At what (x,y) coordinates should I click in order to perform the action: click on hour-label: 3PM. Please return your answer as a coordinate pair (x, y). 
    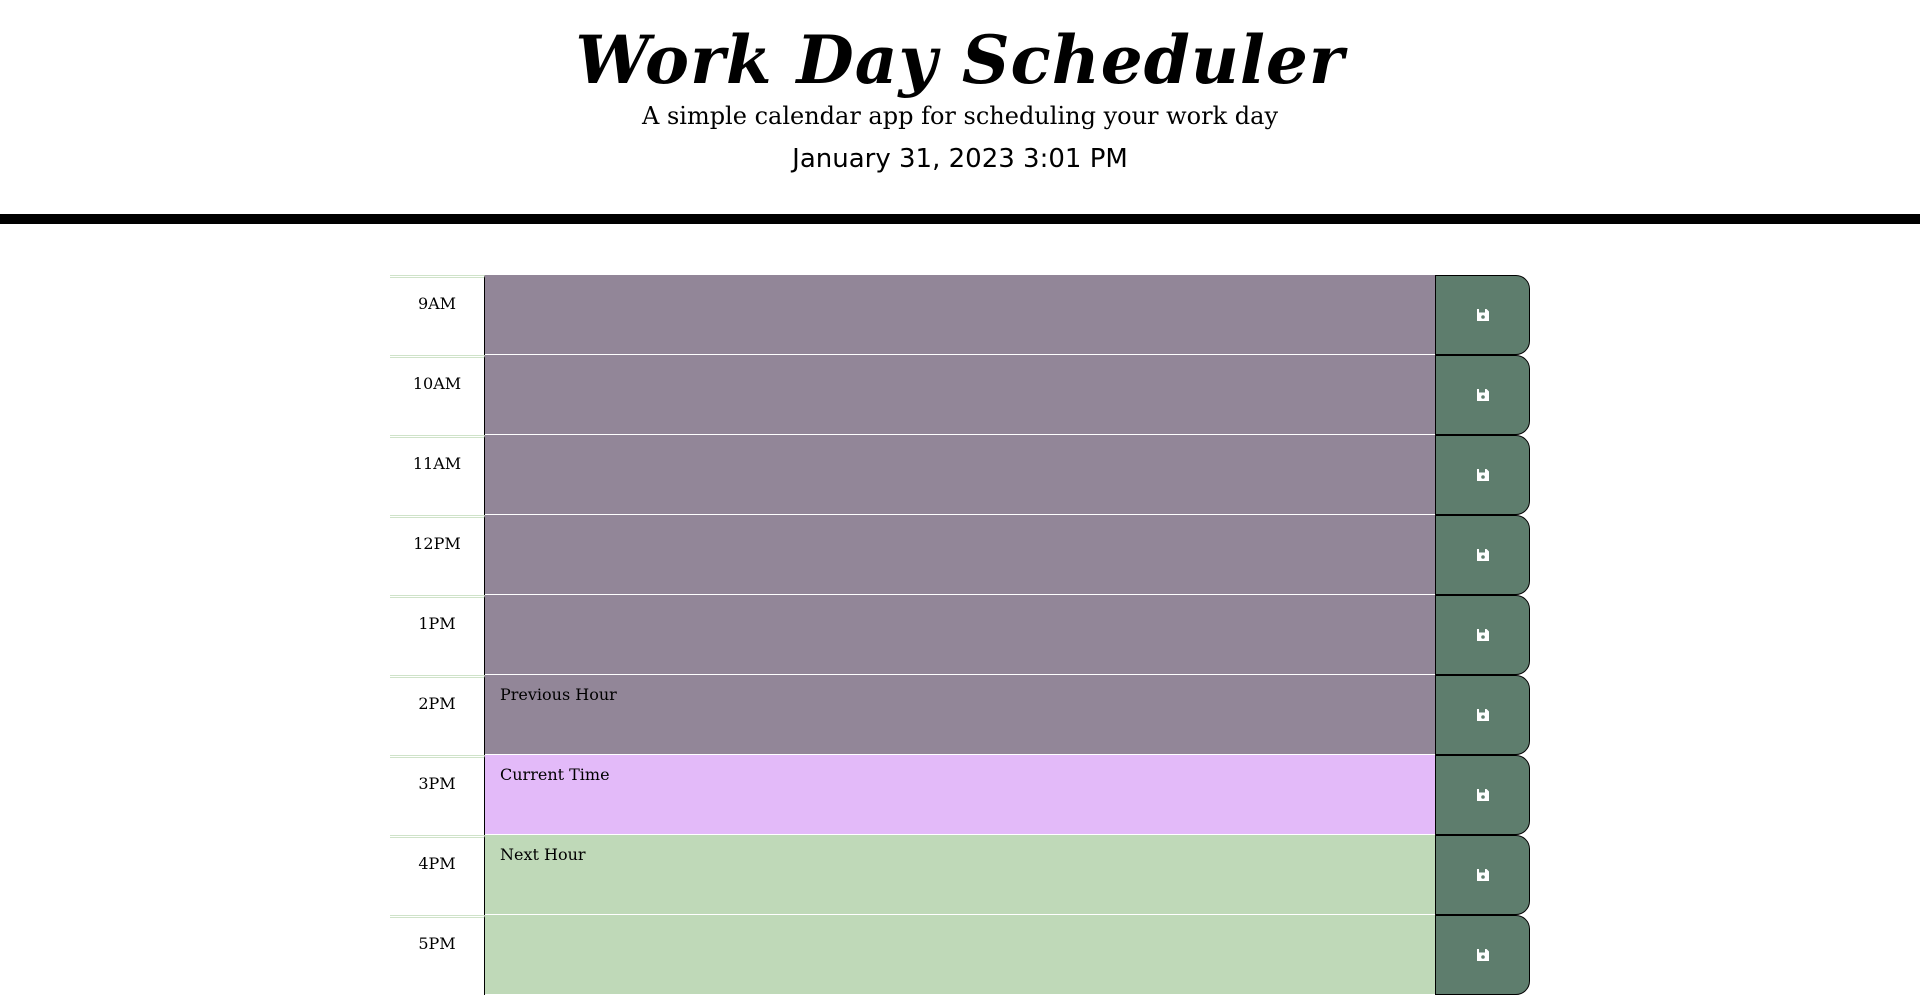
    Looking at the image, I should click on (437, 795).